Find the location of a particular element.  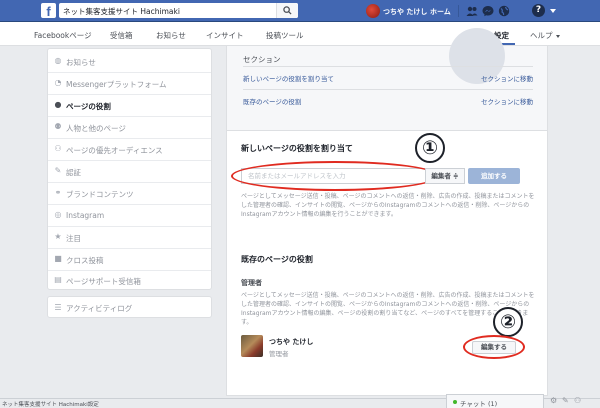

sidebar-item-branded-content: ⚭ ブランドコンテンツ is located at coordinates (129, 193).